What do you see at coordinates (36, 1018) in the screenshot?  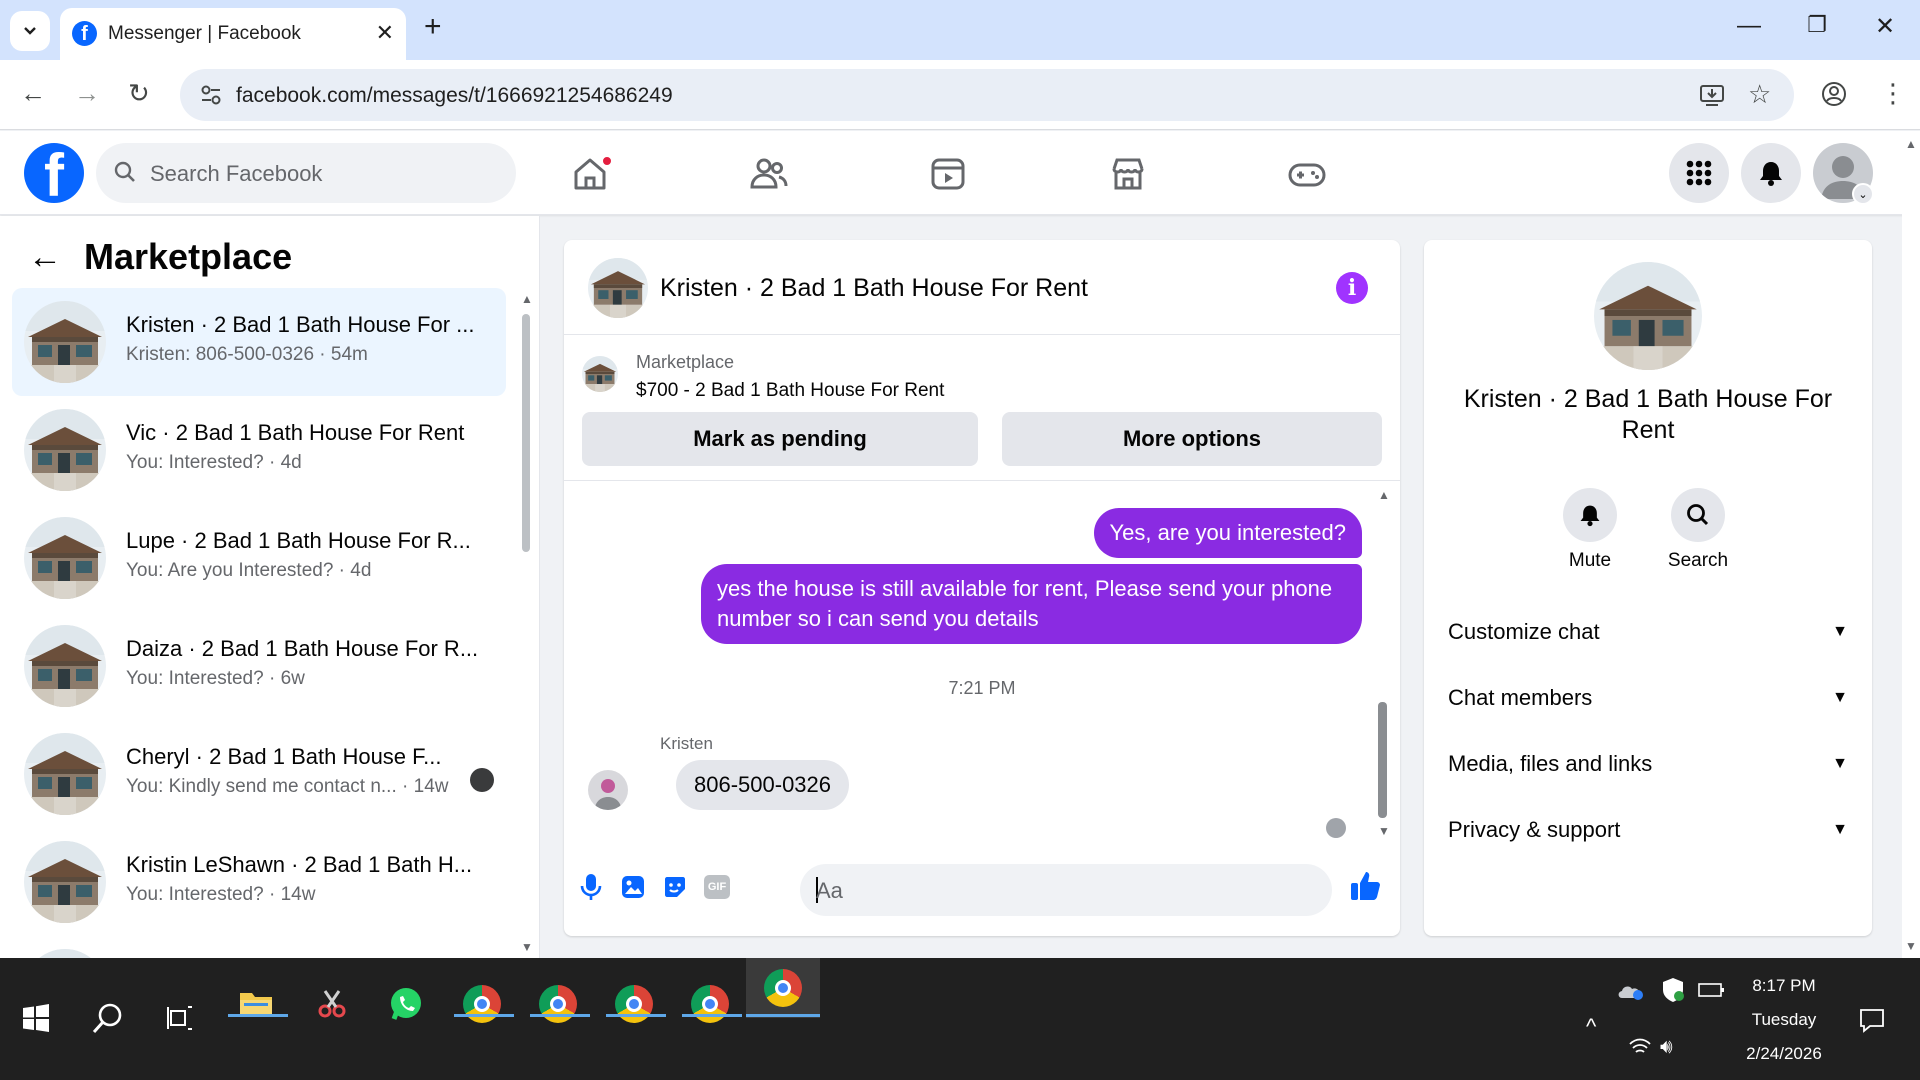 I see `start-button` at bounding box center [36, 1018].